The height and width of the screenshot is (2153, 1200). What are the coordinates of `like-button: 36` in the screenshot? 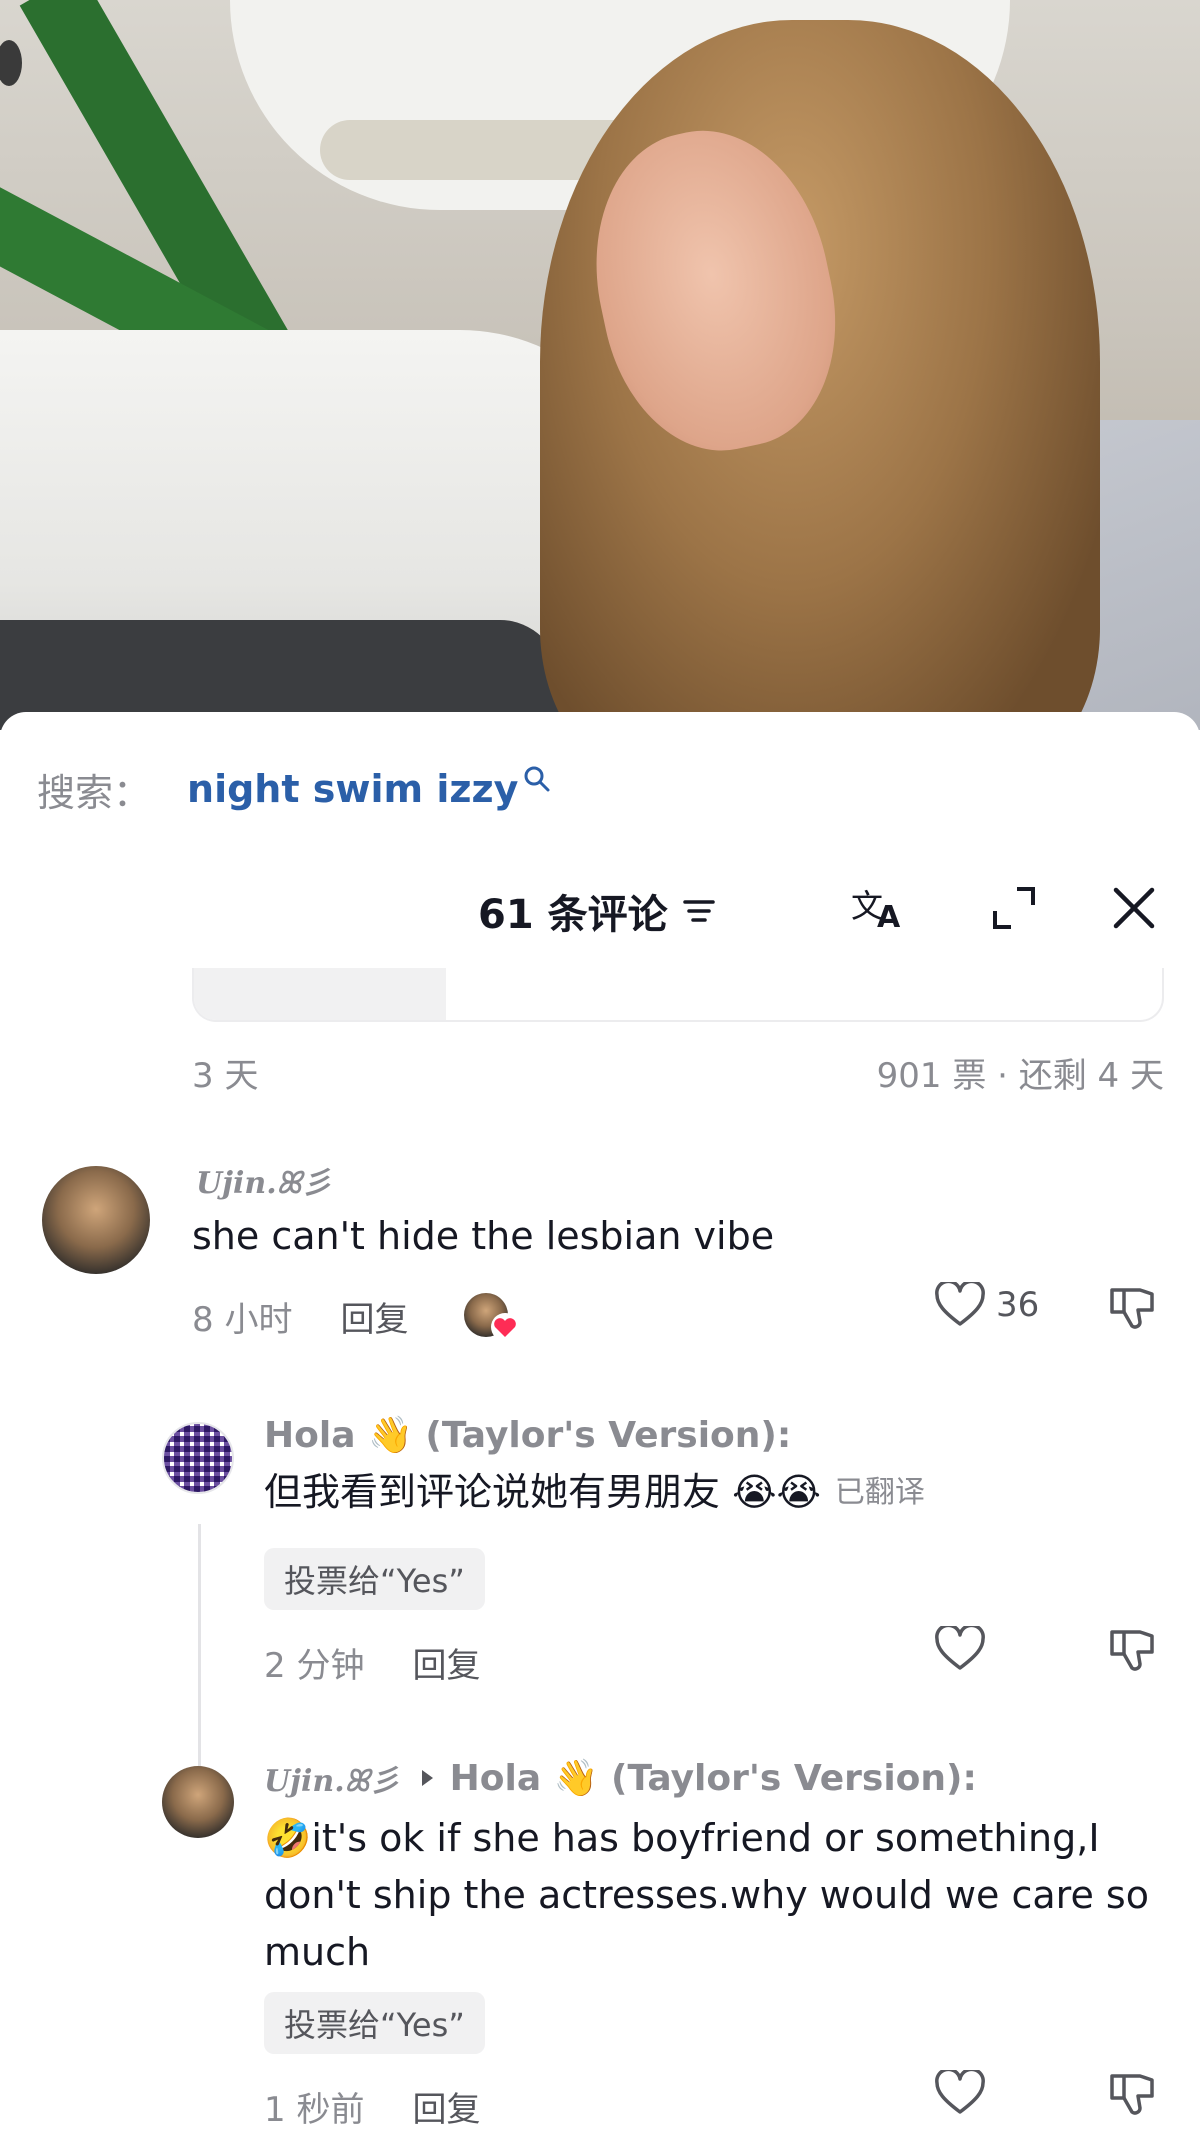 It's located at (986, 1305).